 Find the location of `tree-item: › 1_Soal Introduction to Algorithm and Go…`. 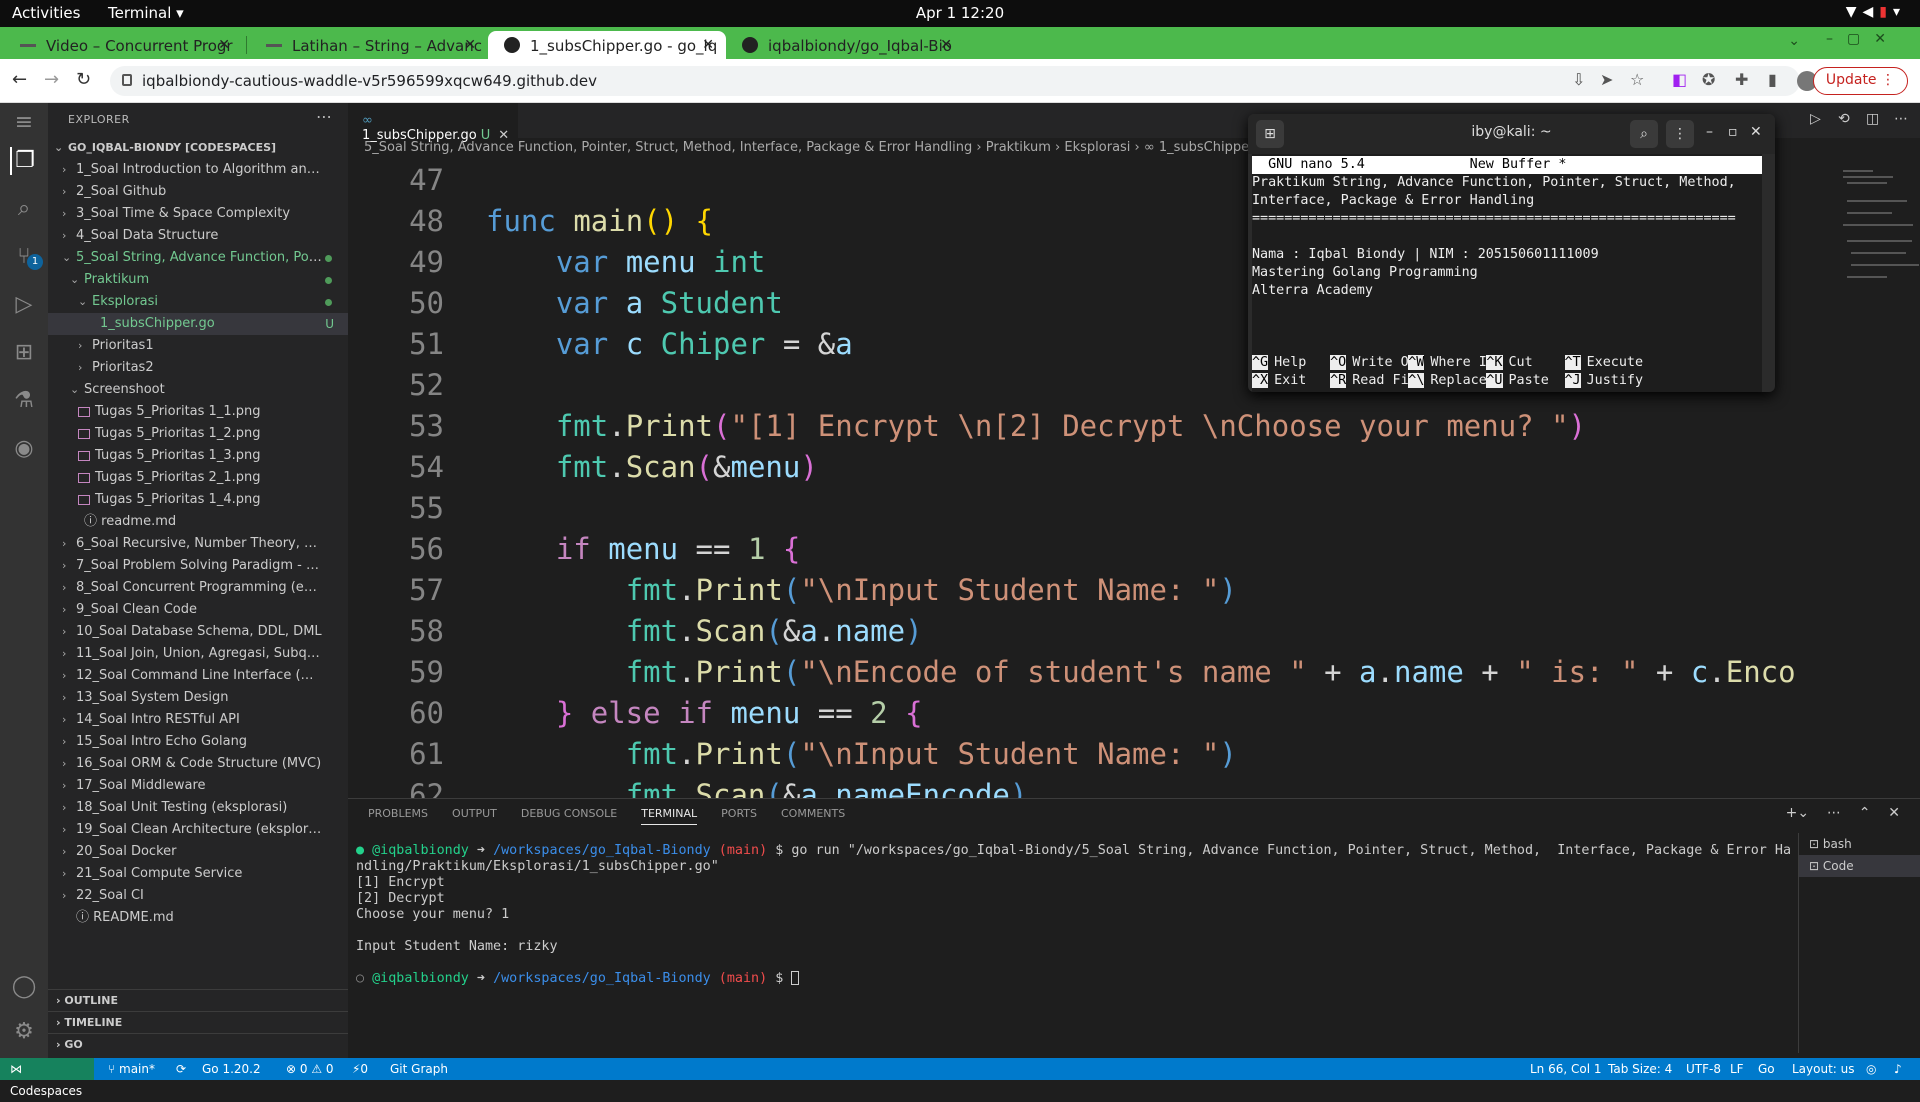

tree-item: › 1_Soal Introduction to Algorithm and Go… is located at coordinates (198, 170).